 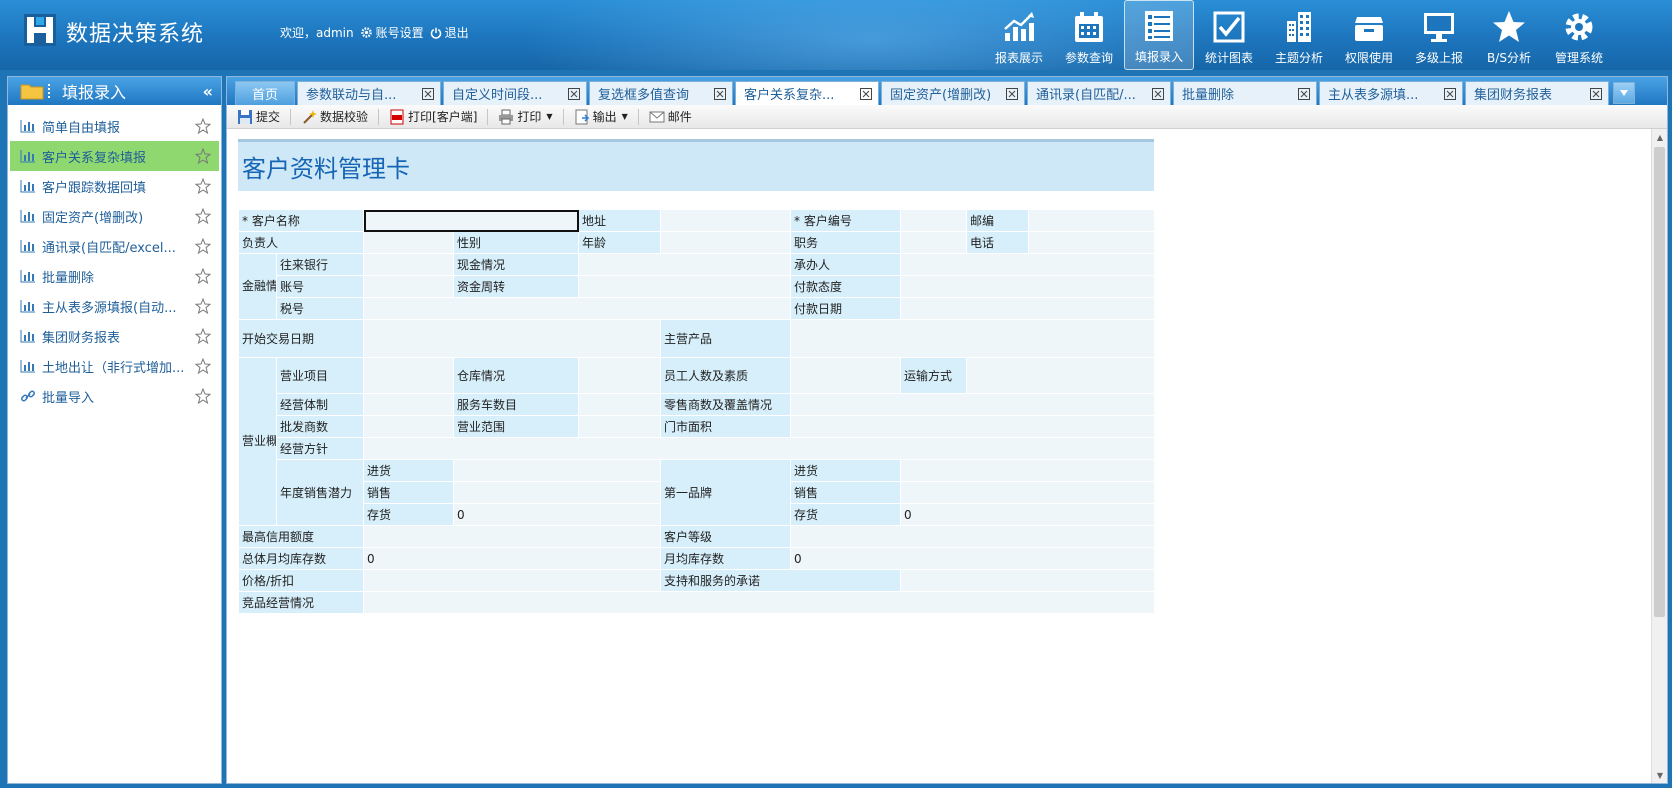 What do you see at coordinates (1579, 35) in the screenshot?
I see `nav-admin: 管理系统` at bounding box center [1579, 35].